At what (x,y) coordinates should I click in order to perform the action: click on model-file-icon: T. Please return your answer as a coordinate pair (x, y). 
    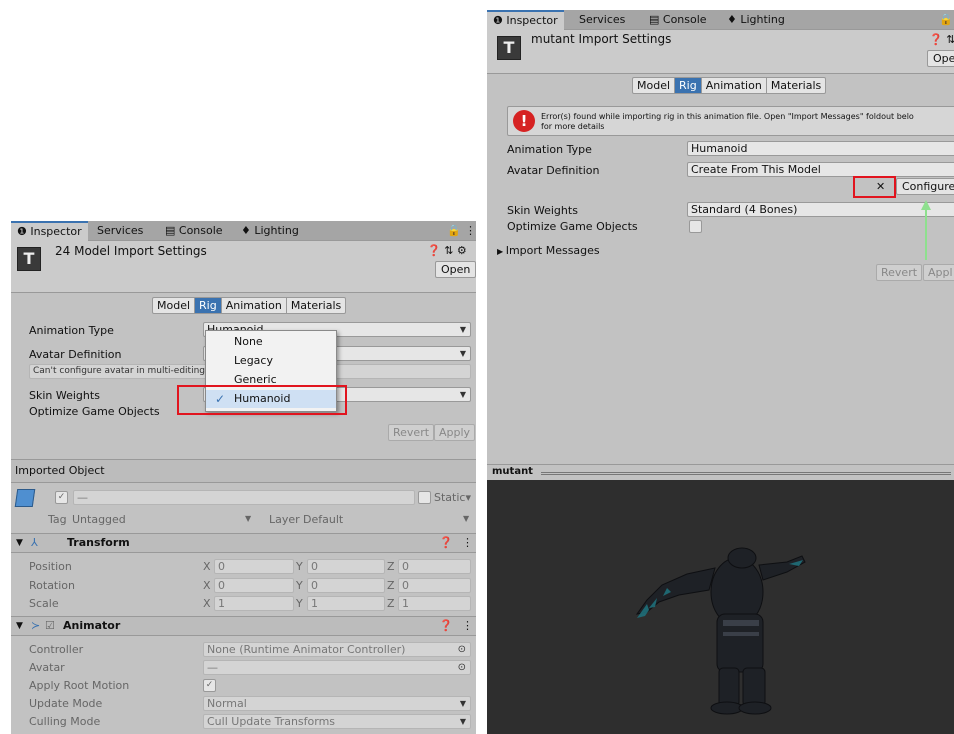
    Looking at the image, I should click on (509, 48).